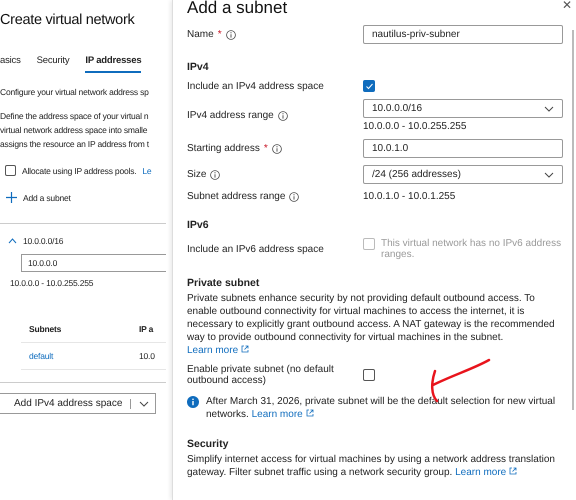 This screenshot has width=576, height=500. Describe the element at coordinates (79, 171) in the screenshot. I see `checkbox-label: Allocate using IP address pools.` at that location.